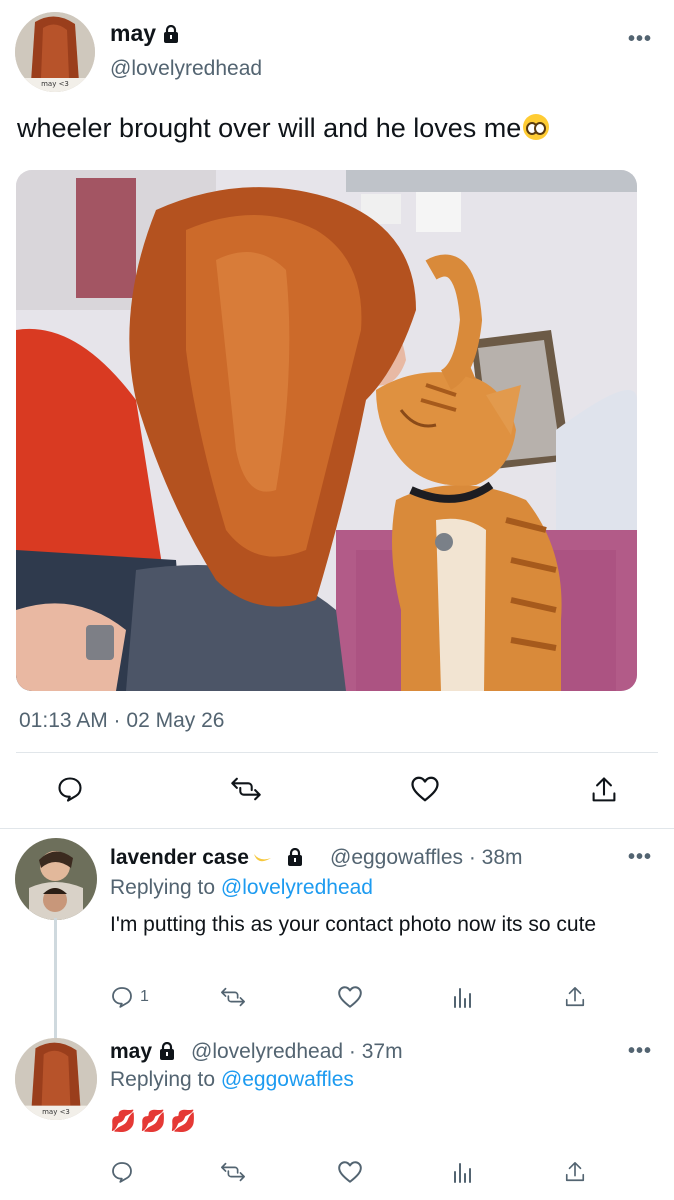 This screenshot has height=1200, width=674. I want to click on reply-2-analytics-button, so click(463, 1172).